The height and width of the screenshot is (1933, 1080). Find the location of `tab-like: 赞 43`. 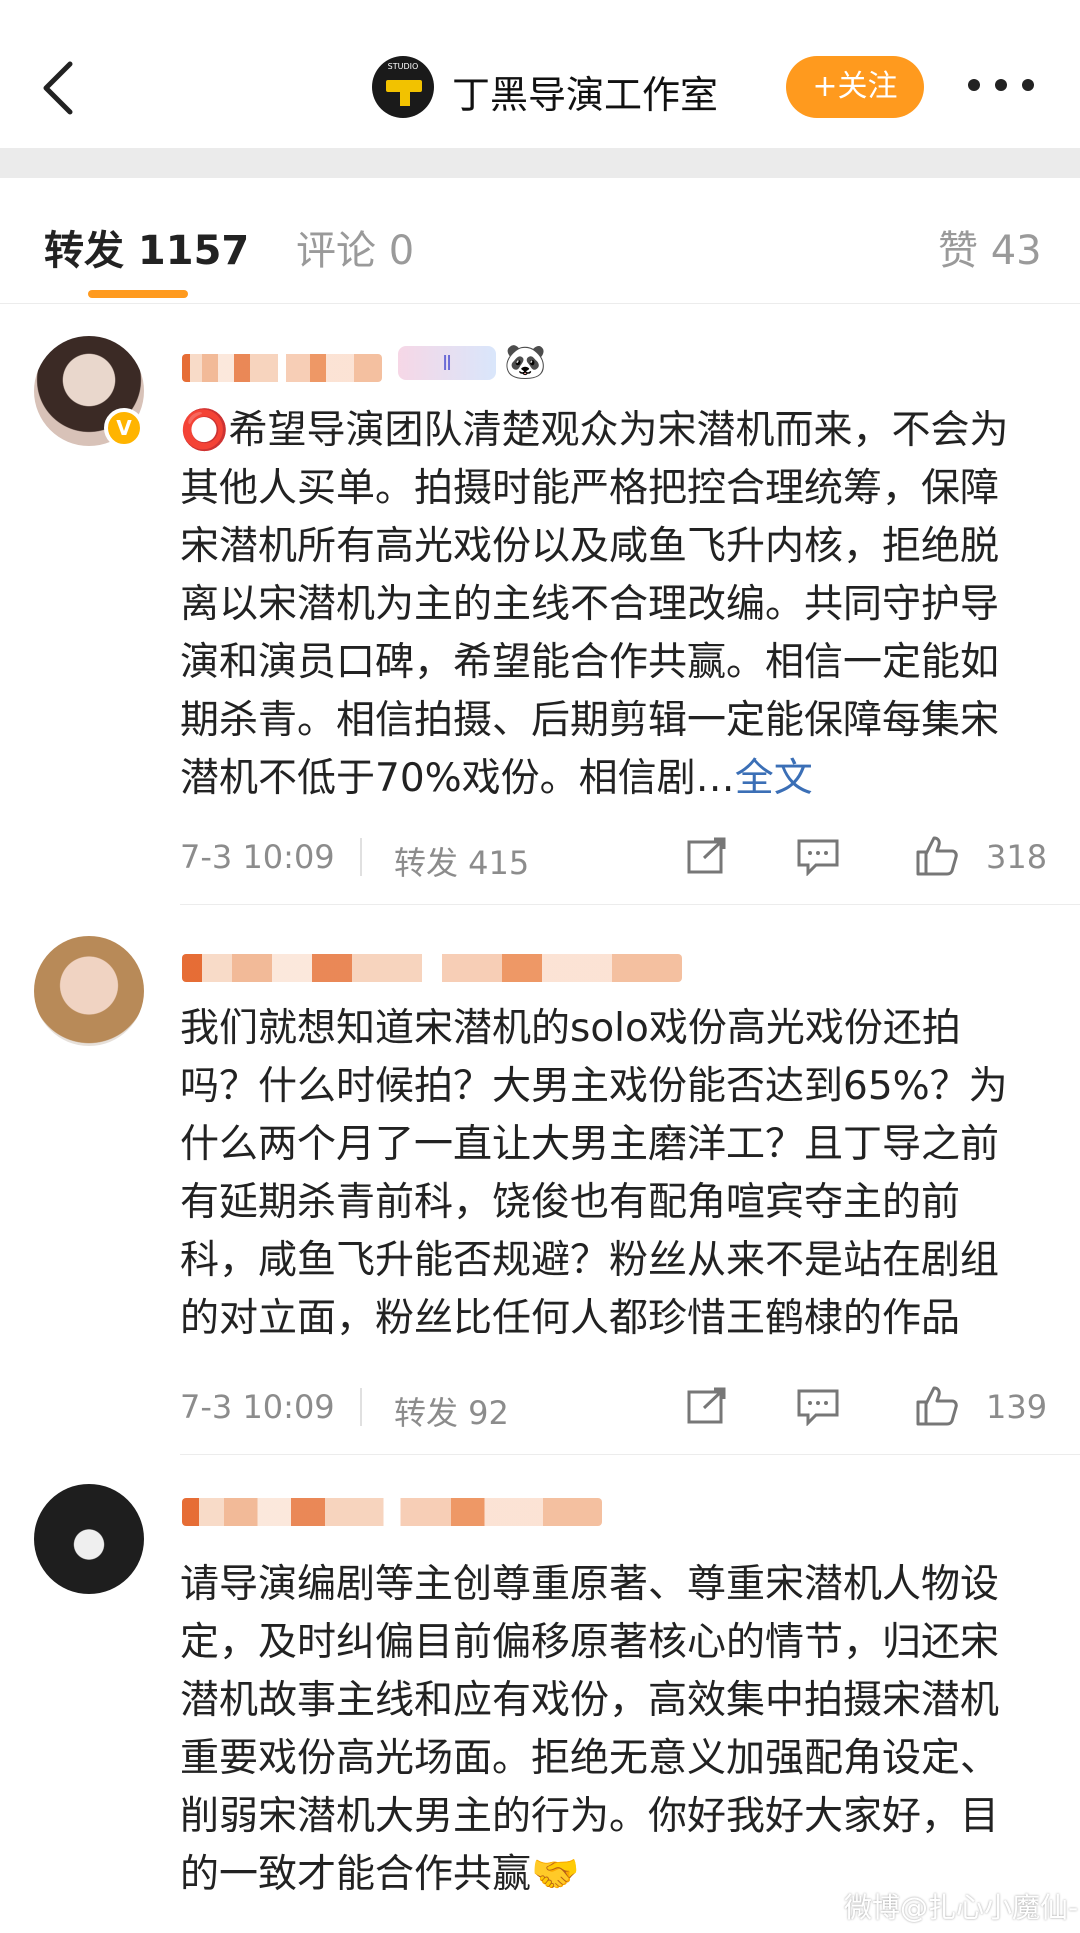

tab-like: 赞 43 is located at coordinates (990, 247).